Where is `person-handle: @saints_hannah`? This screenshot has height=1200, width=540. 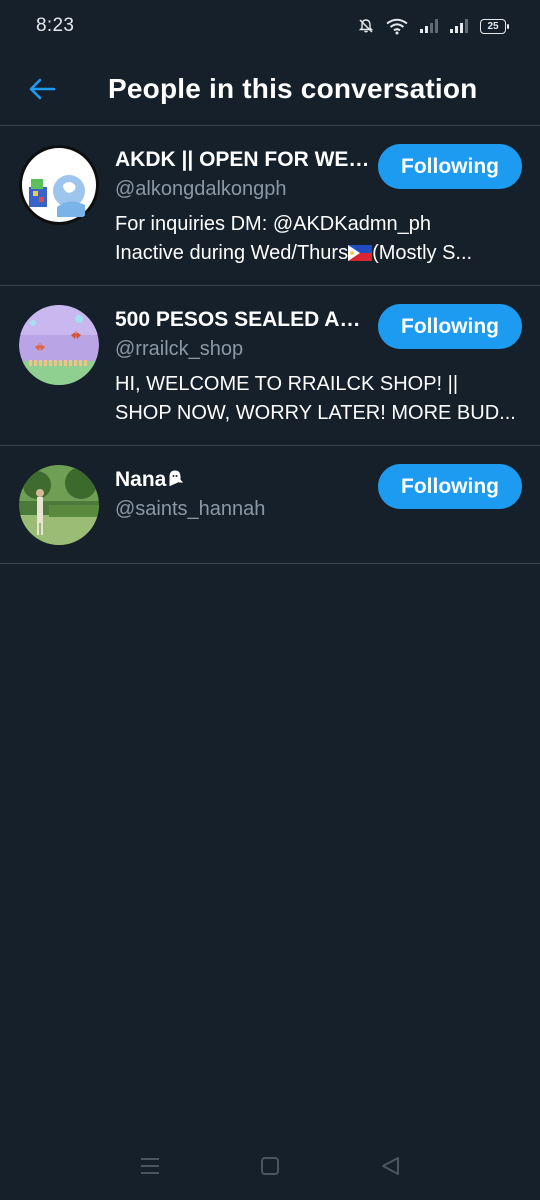 person-handle: @saints_hannah is located at coordinates (190, 509).